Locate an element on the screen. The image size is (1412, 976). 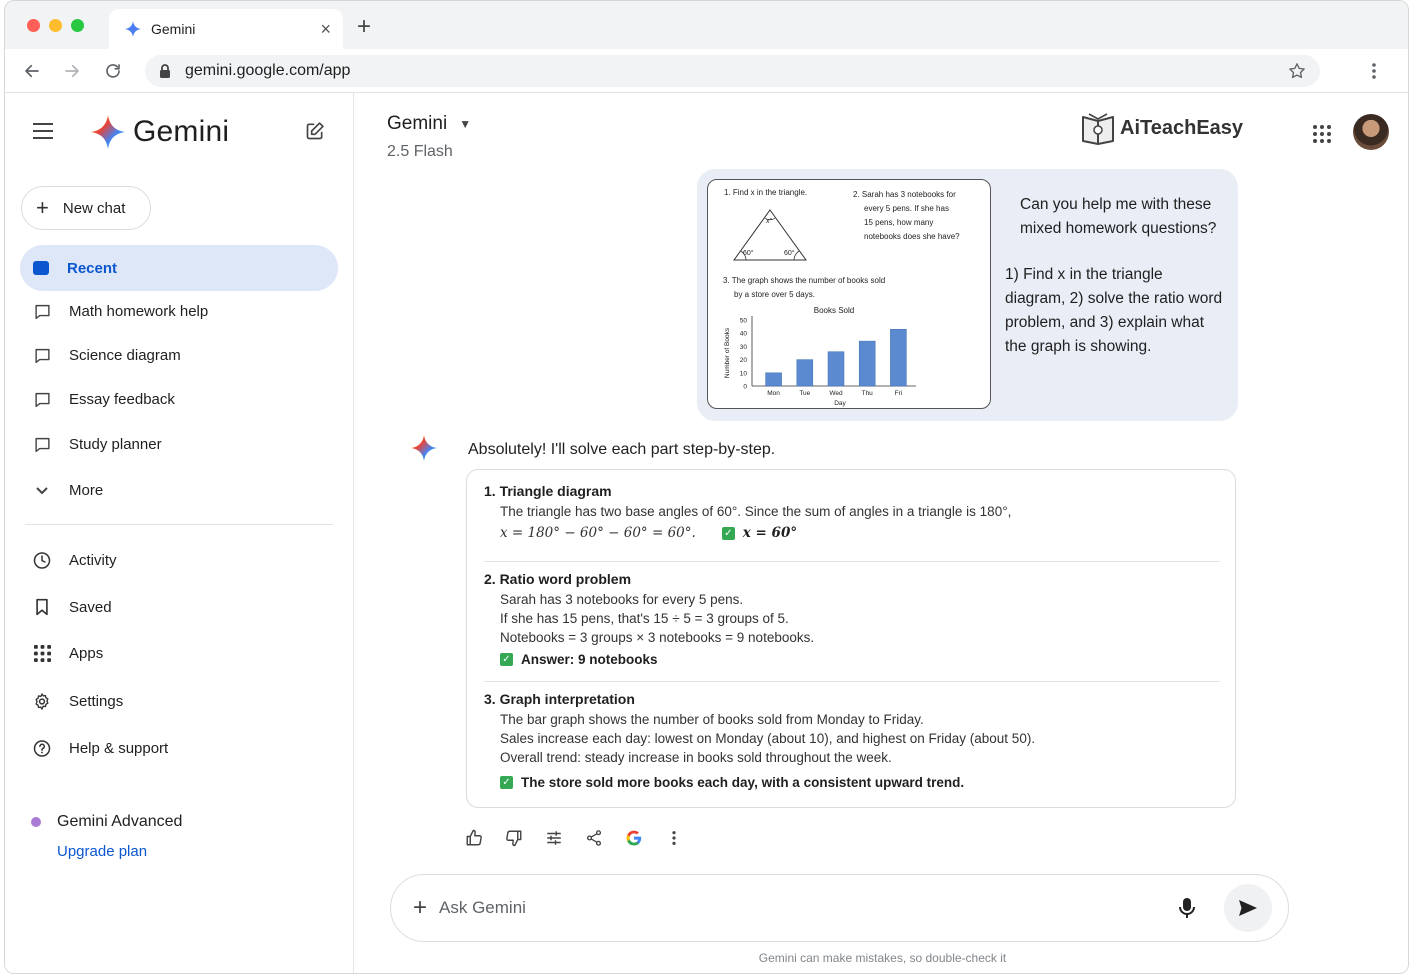
q3-line: by a store over 5 days. is located at coordinates (774, 294).